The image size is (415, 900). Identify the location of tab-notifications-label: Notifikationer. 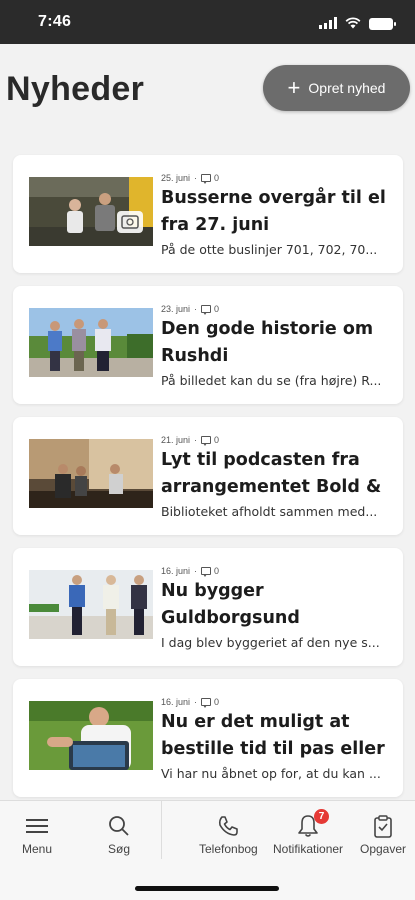
(308, 849).